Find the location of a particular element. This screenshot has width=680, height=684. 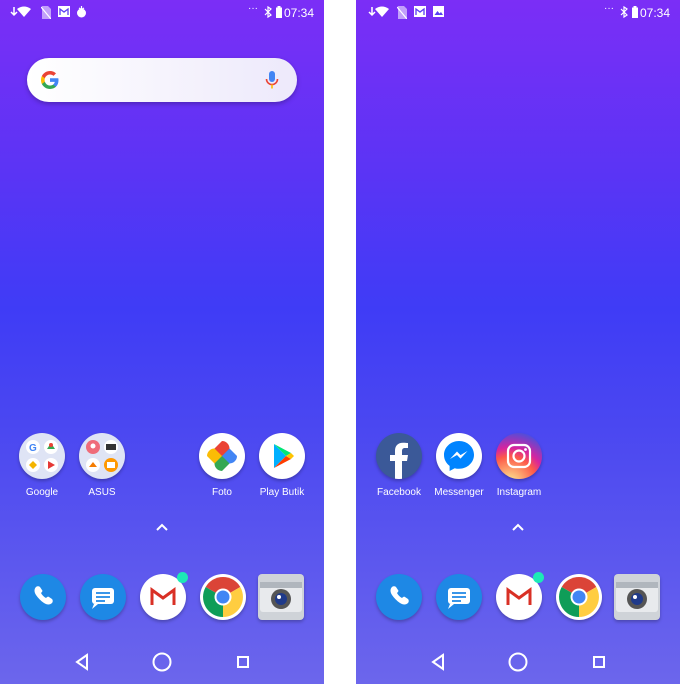

facebook-app: Facebook is located at coordinates (399, 465).